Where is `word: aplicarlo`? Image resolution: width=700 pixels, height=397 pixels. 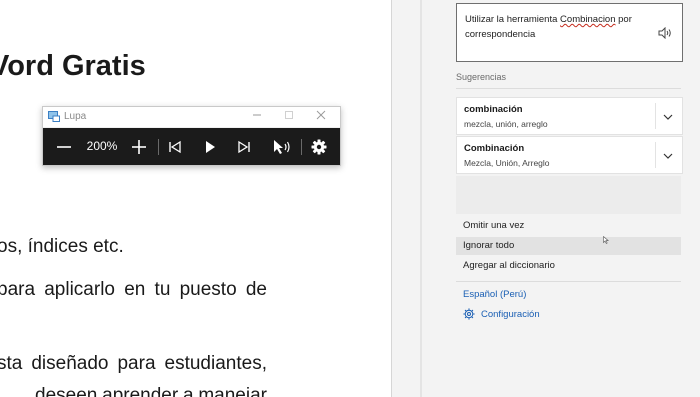
word: aplicarlo is located at coordinates (79, 289).